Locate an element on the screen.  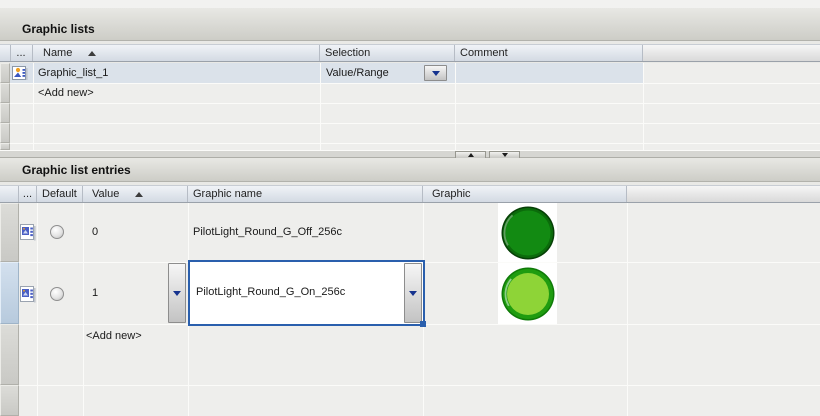
column-header-default: Default is located at coordinates (60, 194).